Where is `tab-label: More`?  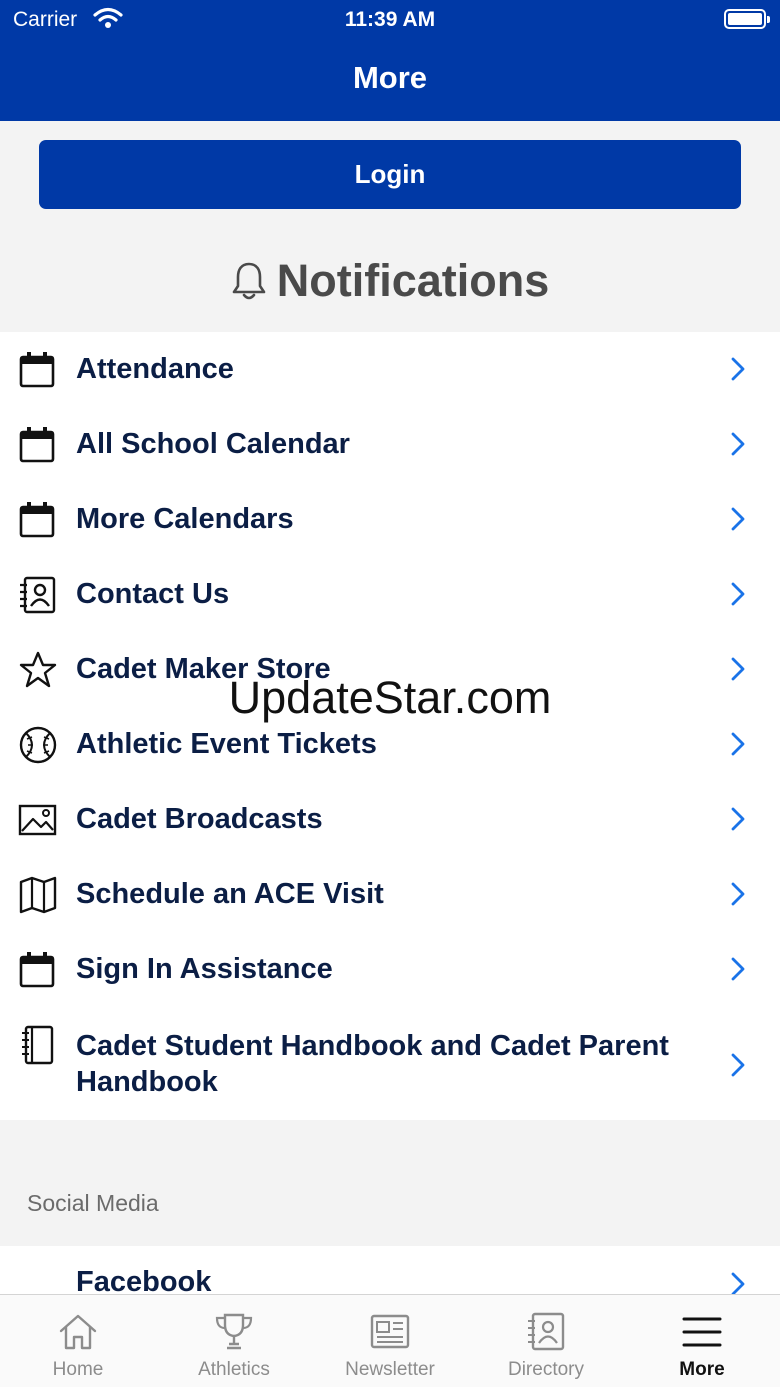
tab-label: More is located at coordinates (702, 1369).